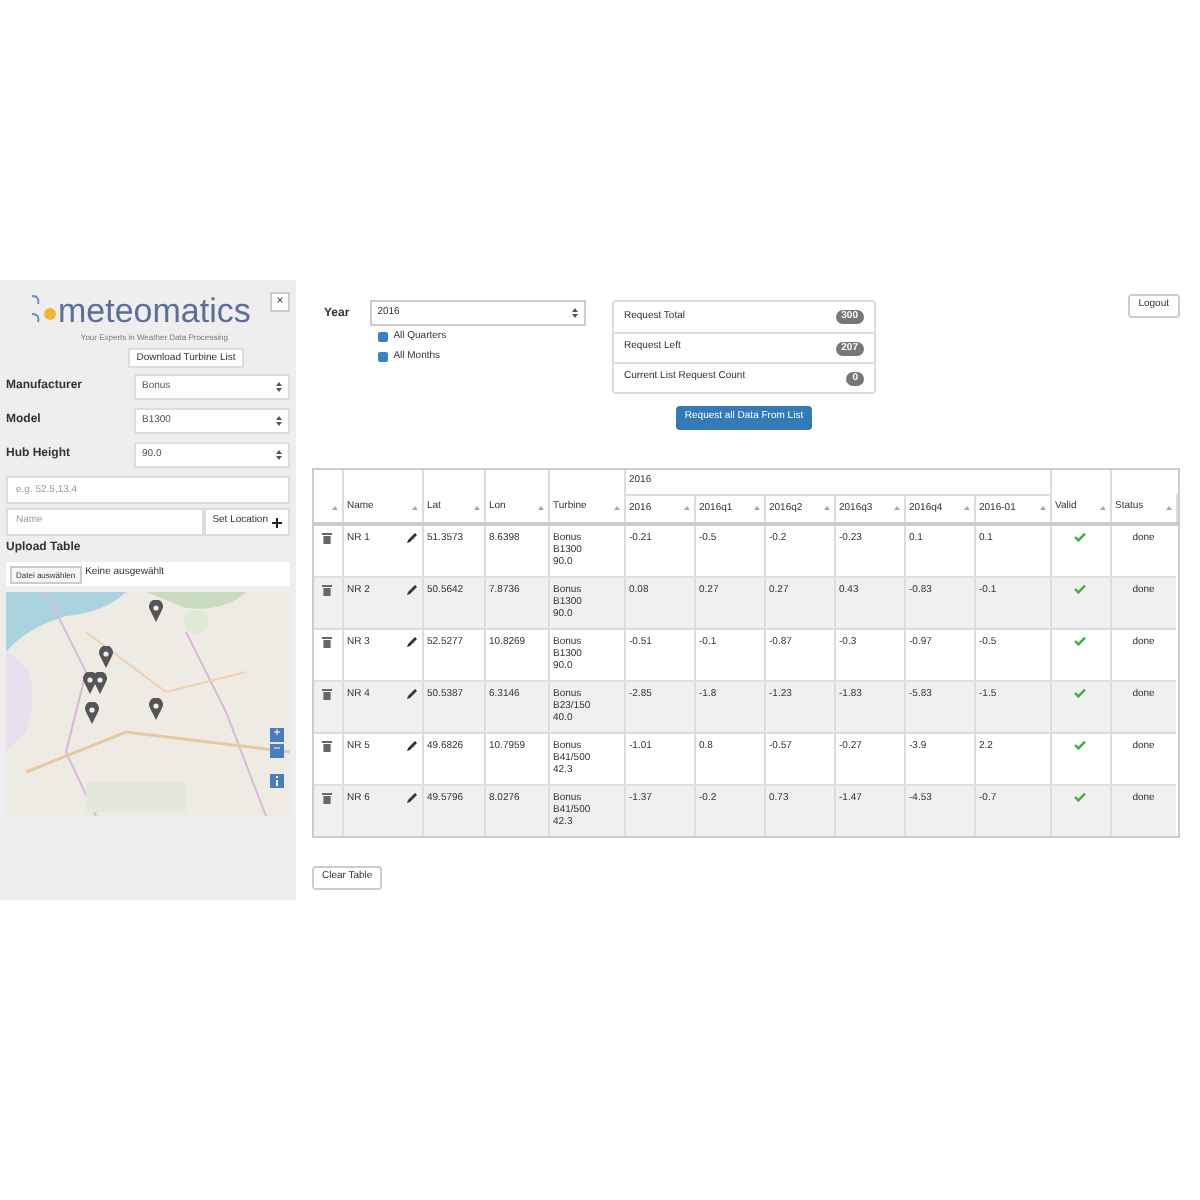 Image resolution: width=1200 pixels, height=1200 pixels. I want to click on info-icon, so click(277, 781).